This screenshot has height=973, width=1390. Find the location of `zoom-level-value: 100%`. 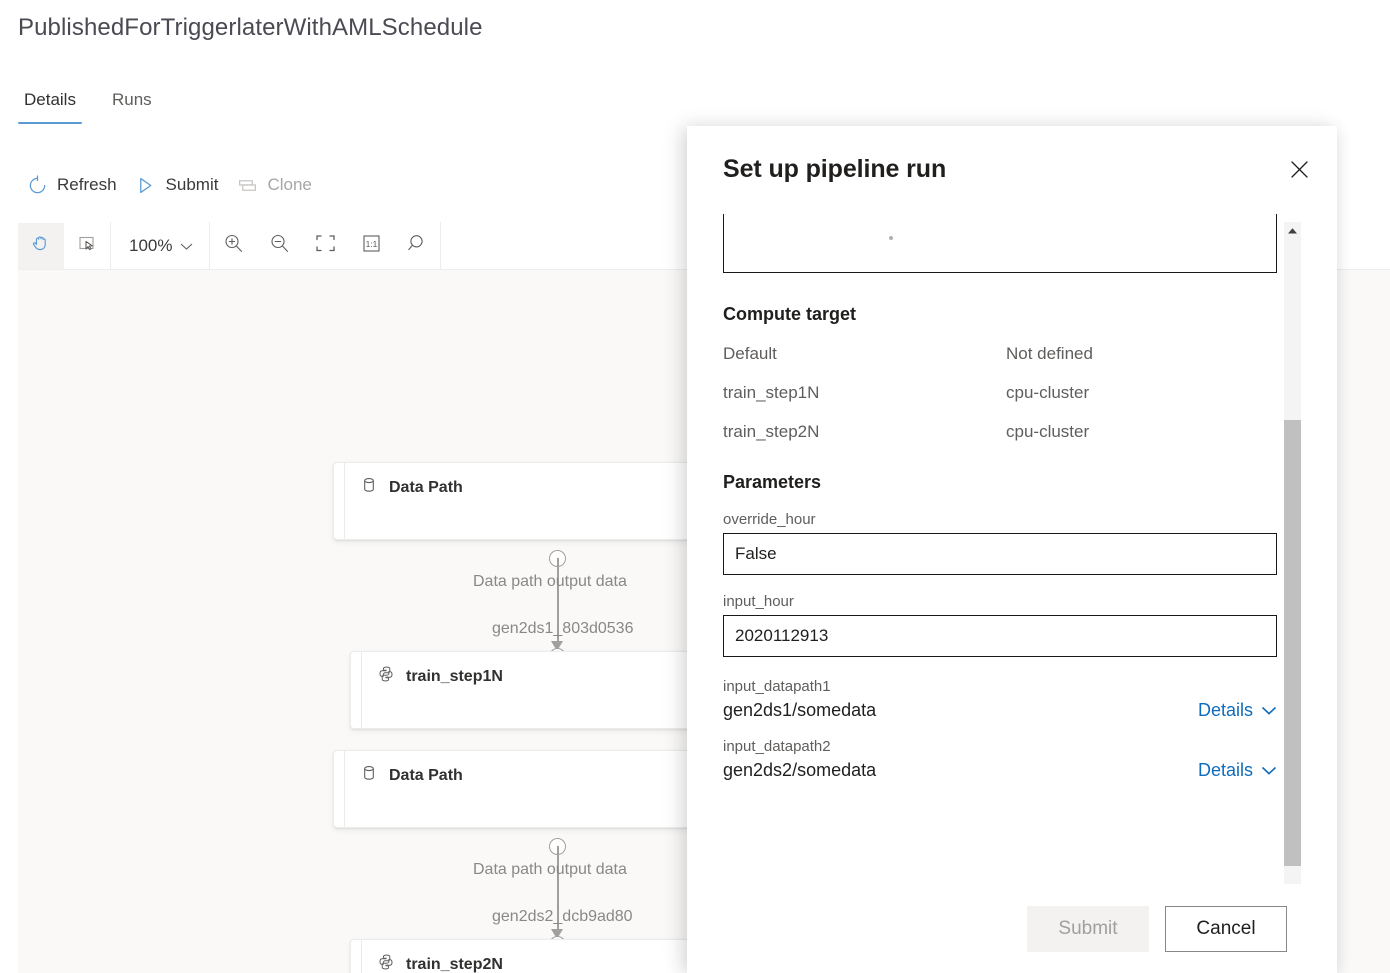

zoom-level-value: 100% is located at coordinates (151, 245).